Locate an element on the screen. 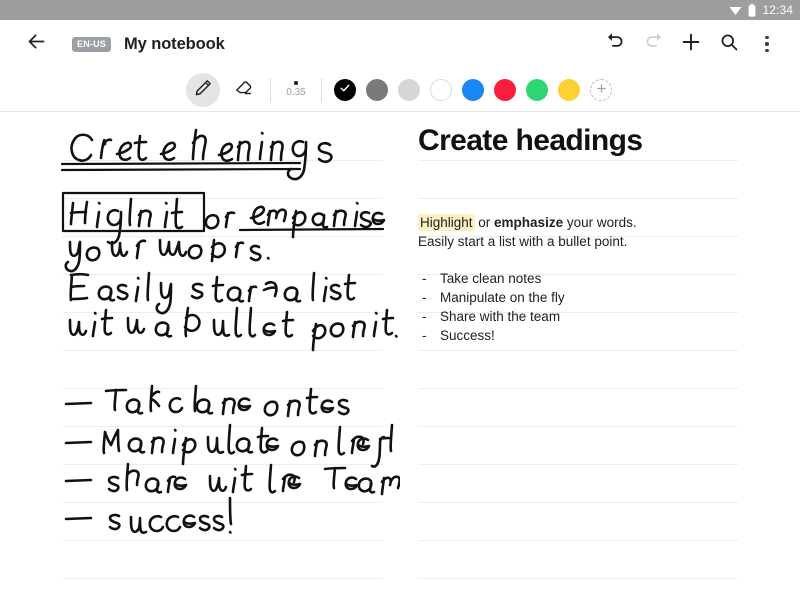 The image size is (800, 600). app-bar: EN-US My notebook is located at coordinates (400, 44).